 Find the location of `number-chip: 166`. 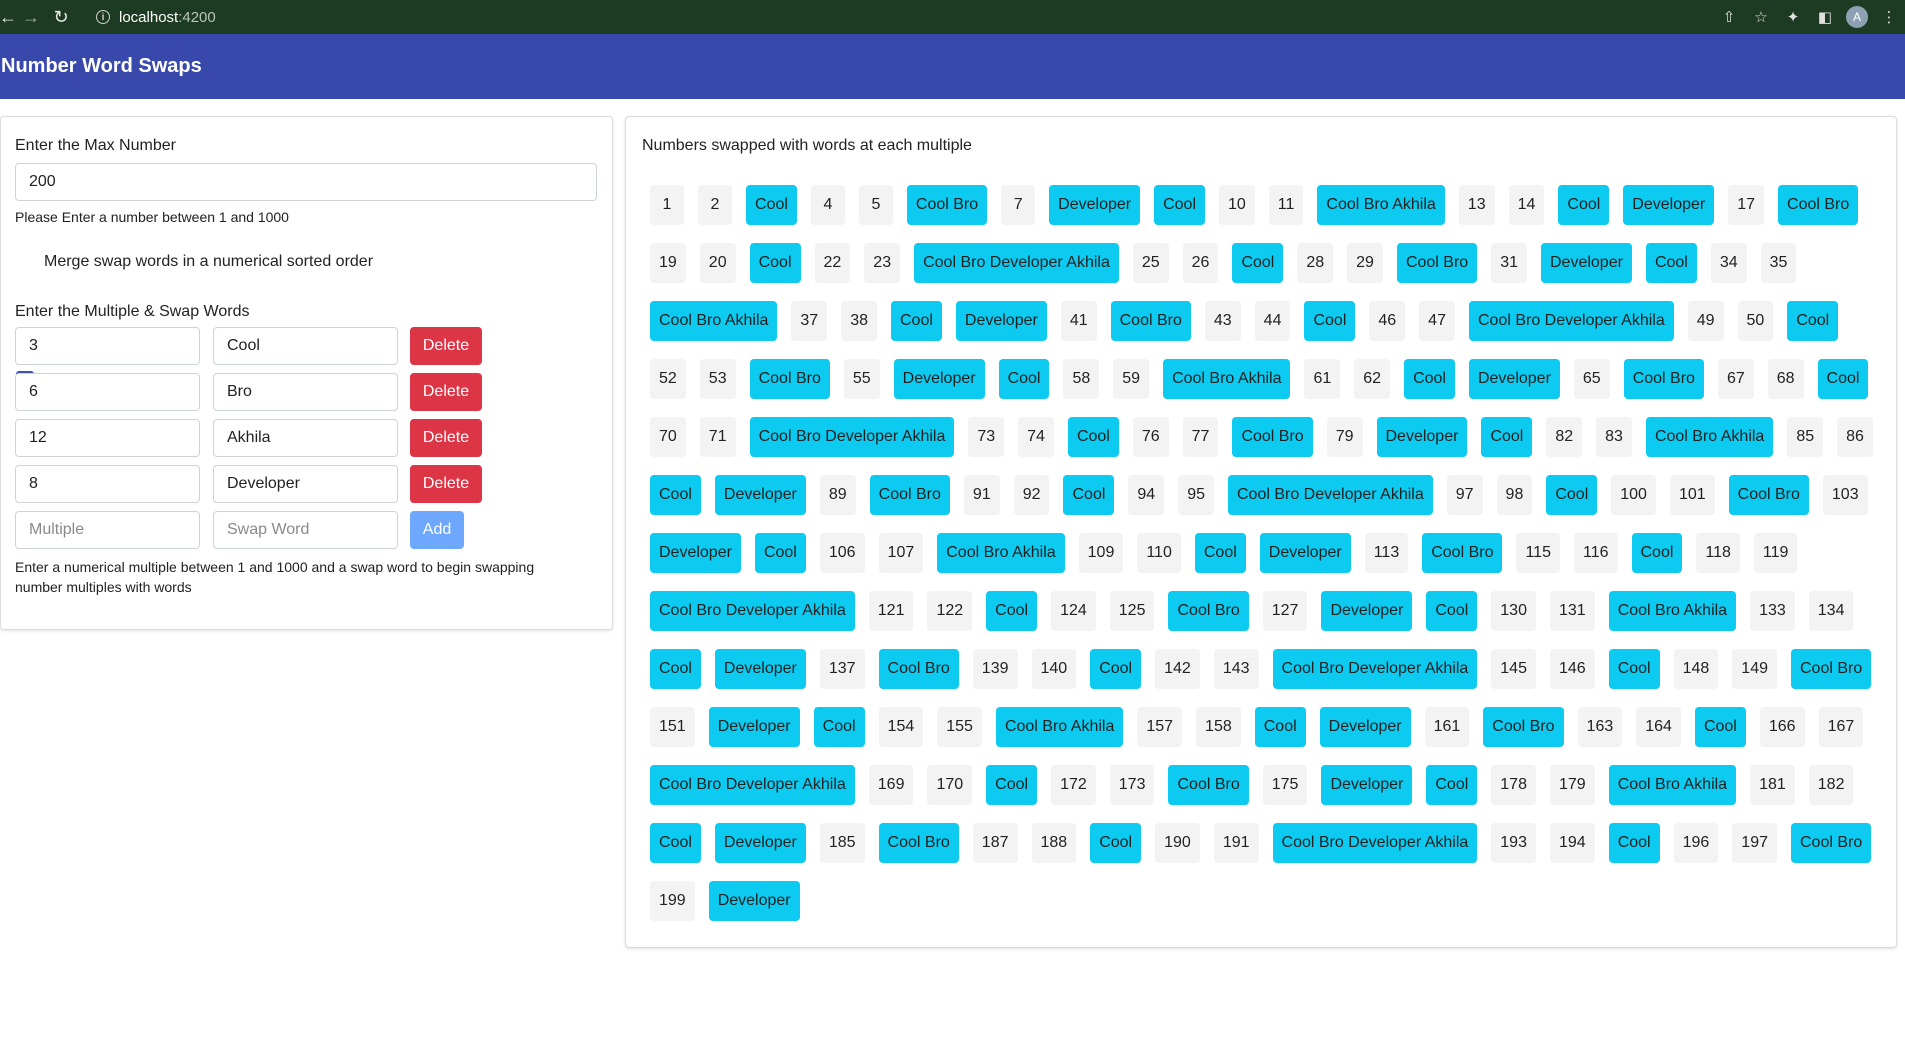

number-chip: 166 is located at coordinates (1782, 727).